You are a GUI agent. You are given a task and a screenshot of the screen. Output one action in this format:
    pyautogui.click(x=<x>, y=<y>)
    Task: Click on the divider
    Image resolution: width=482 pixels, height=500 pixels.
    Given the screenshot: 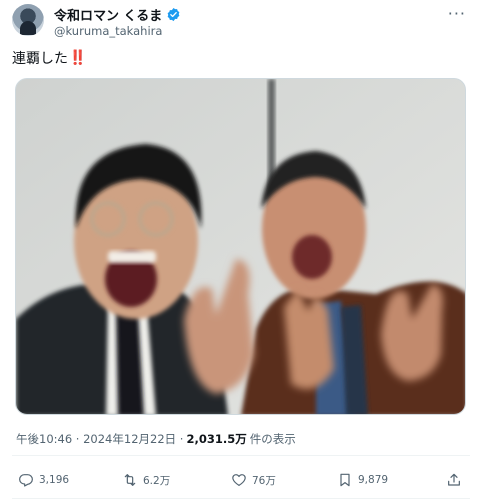 What is the action you would take?
    pyautogui.click(x=241, y=455)
    